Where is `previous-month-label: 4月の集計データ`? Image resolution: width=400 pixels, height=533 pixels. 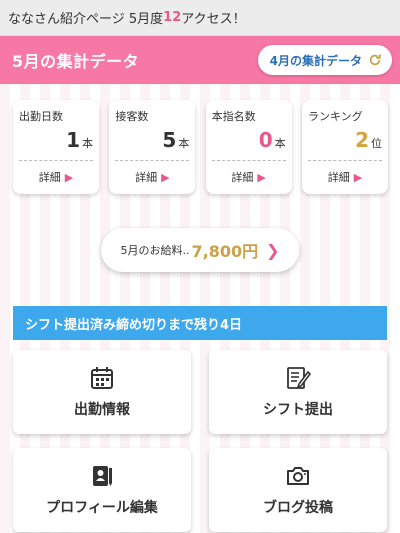 previous-month-label: 4月の集計データ is located at coordinates (315, 60).